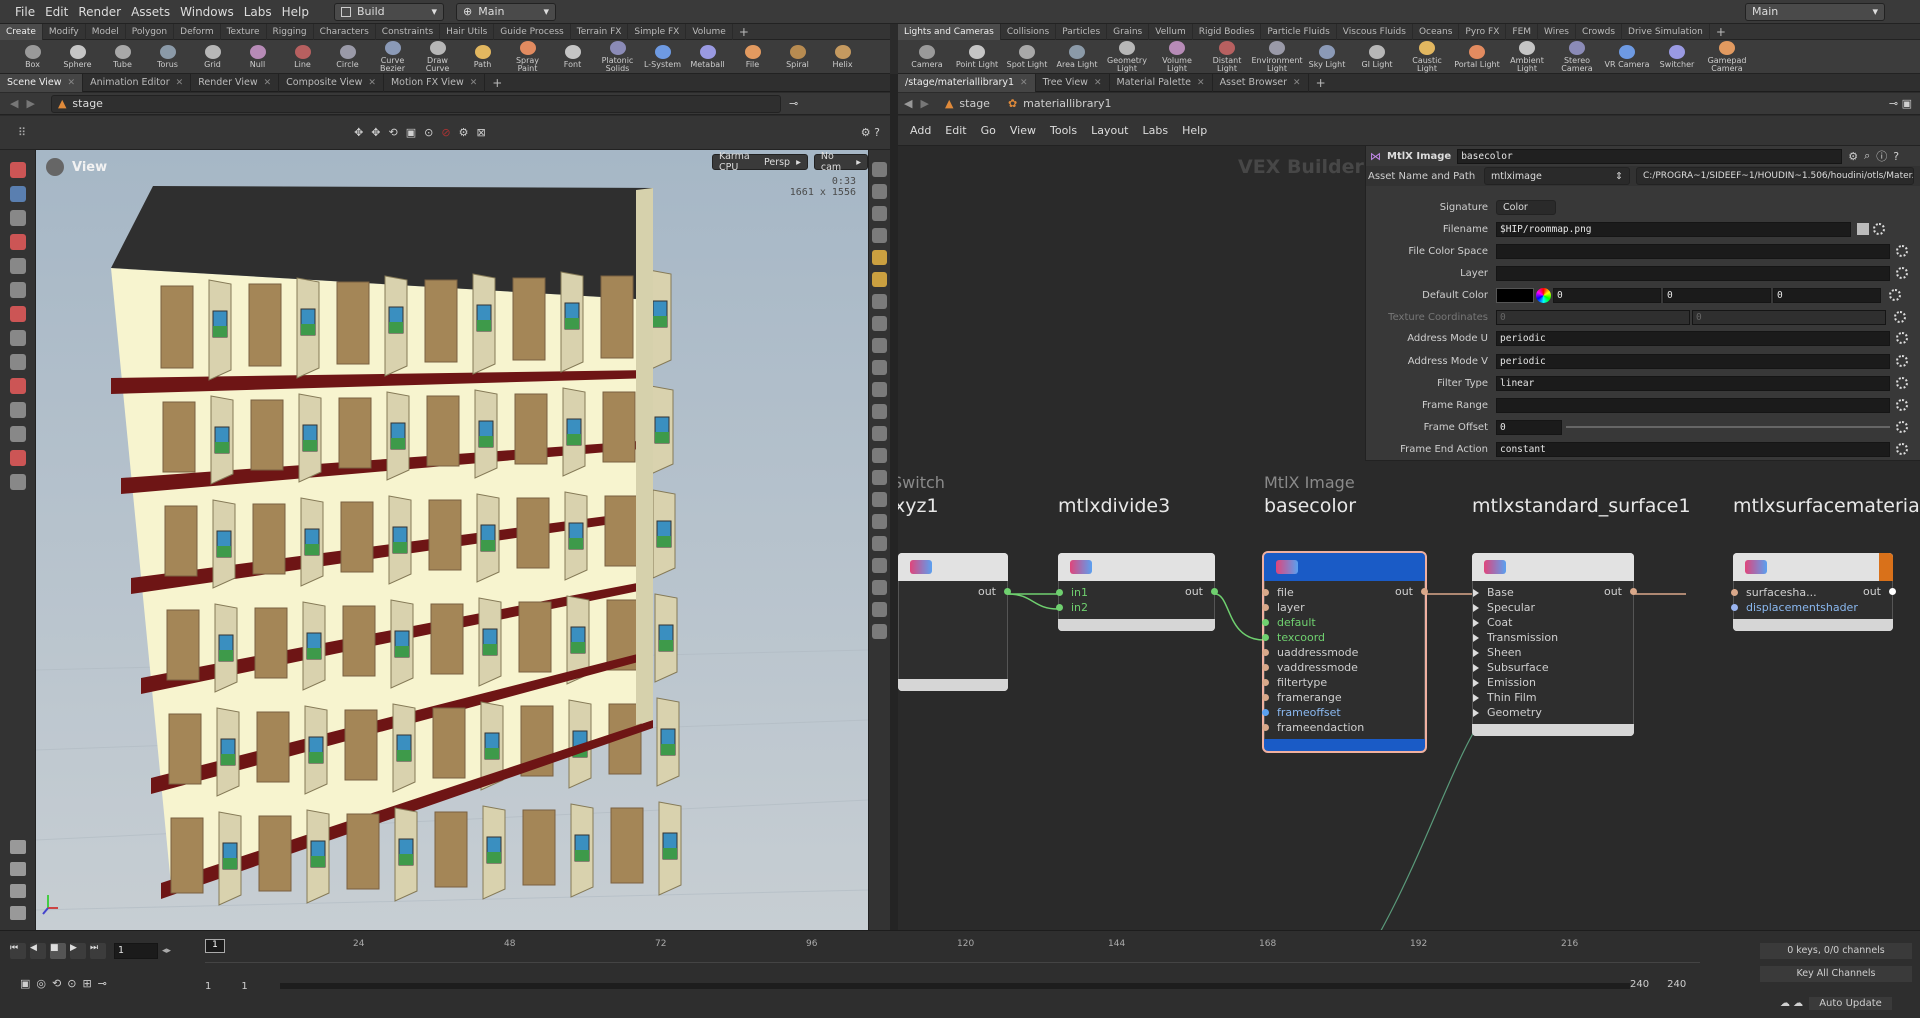  Describe the element at coordinates (1427, 56) in the screenshot. I see `right-shelf-tool: Caustic Light` at that location.